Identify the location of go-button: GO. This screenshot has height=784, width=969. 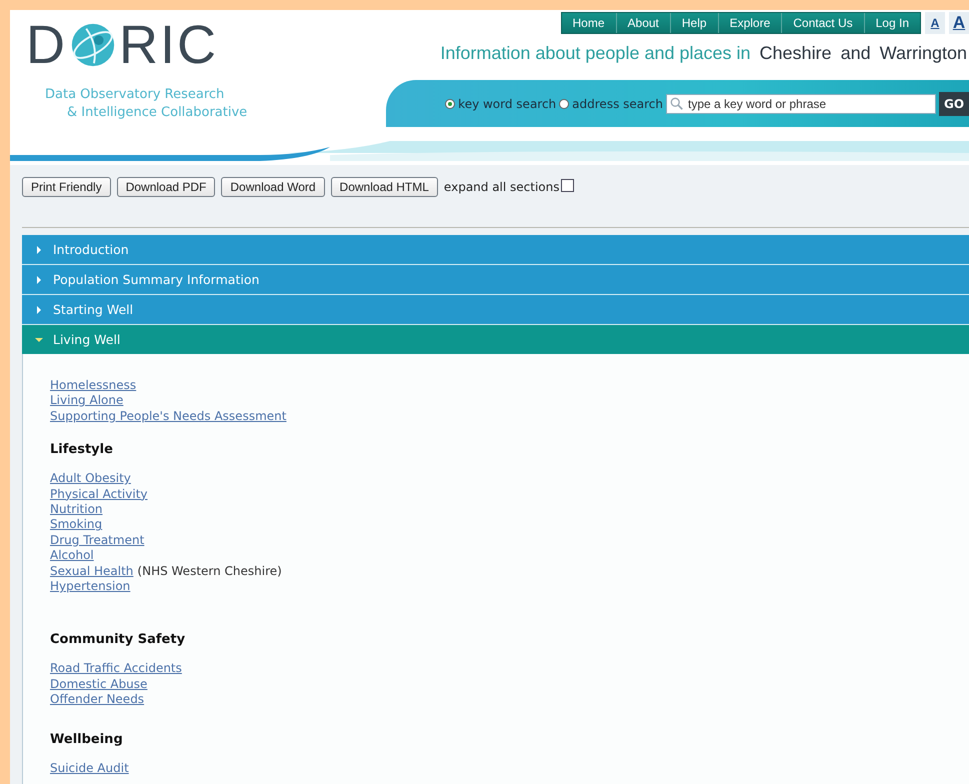
(954, 104).